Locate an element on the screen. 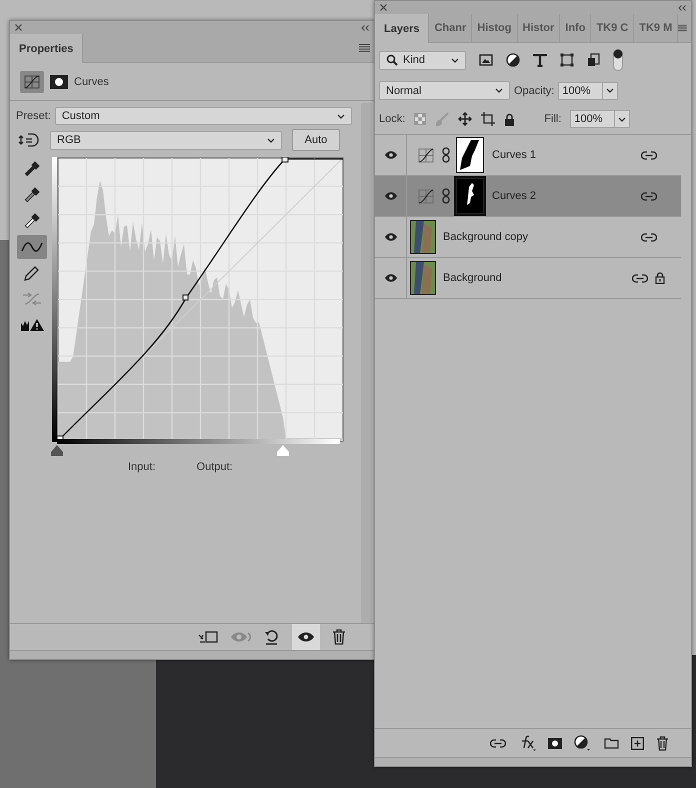  layer-name: Curves 1 is located at coordinates (566, 155).